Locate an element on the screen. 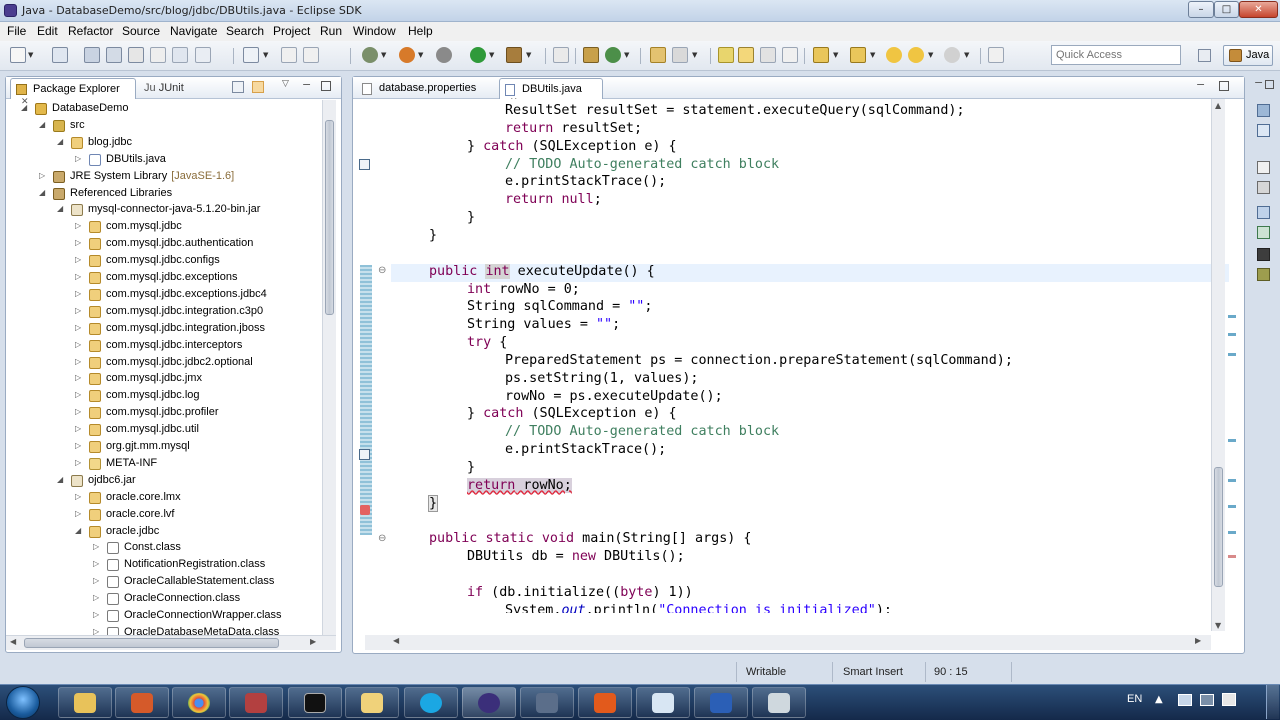 The width and height of the screenshot is (1280, 720). declaration-icon is located at coordinates (1263, 212).